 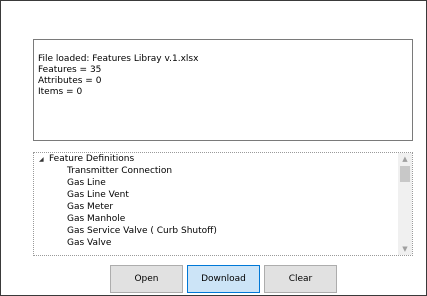 I want to click on tree-node-label: Feature Definitions, so click(x=92, y=159).